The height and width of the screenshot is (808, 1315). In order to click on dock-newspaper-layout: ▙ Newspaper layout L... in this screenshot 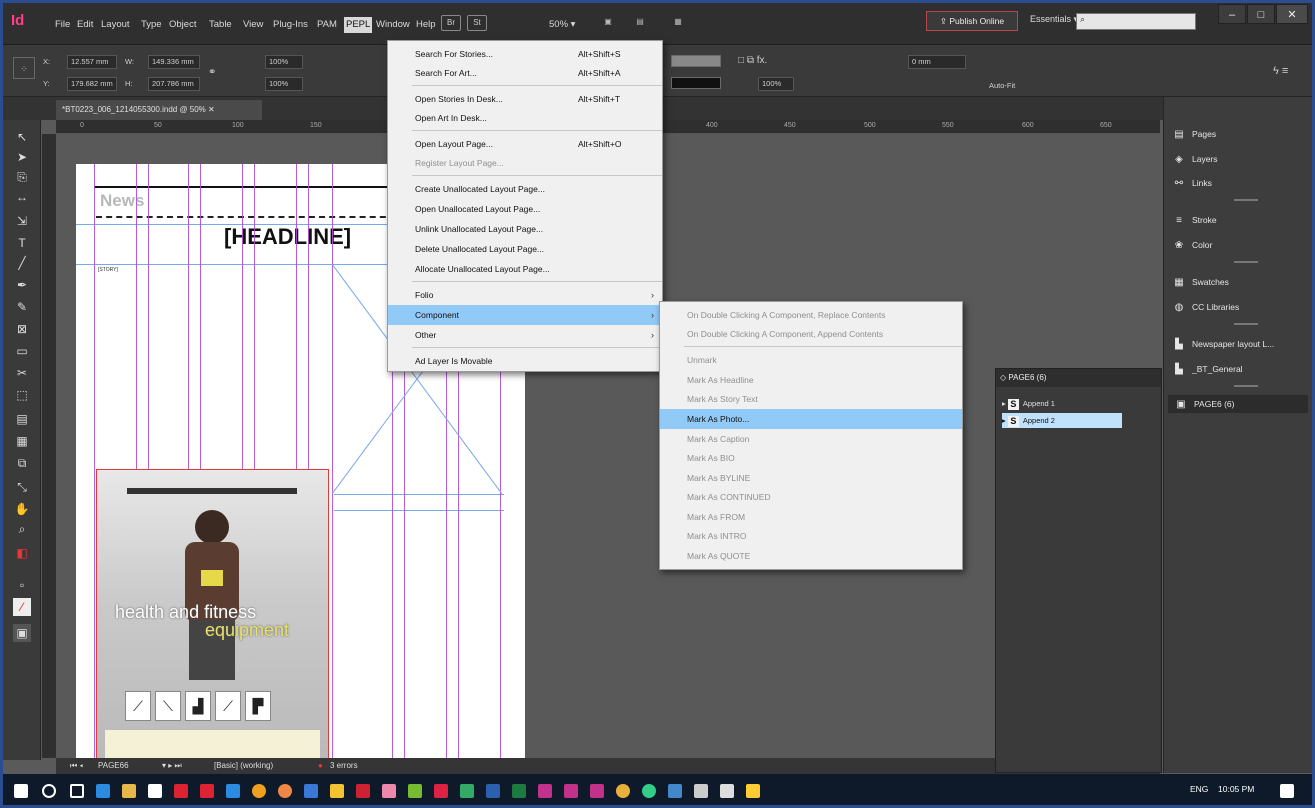, I will do `click(1223, 344)`.